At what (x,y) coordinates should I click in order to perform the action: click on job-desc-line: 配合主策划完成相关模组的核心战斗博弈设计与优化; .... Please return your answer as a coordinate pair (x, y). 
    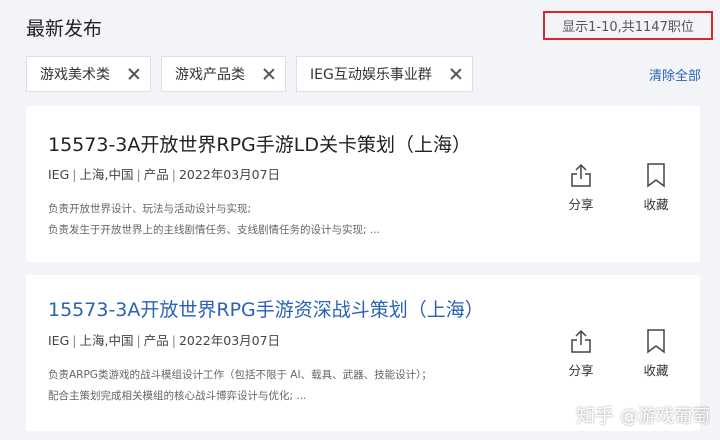
    Looking at the image, I should click on (177, 396).